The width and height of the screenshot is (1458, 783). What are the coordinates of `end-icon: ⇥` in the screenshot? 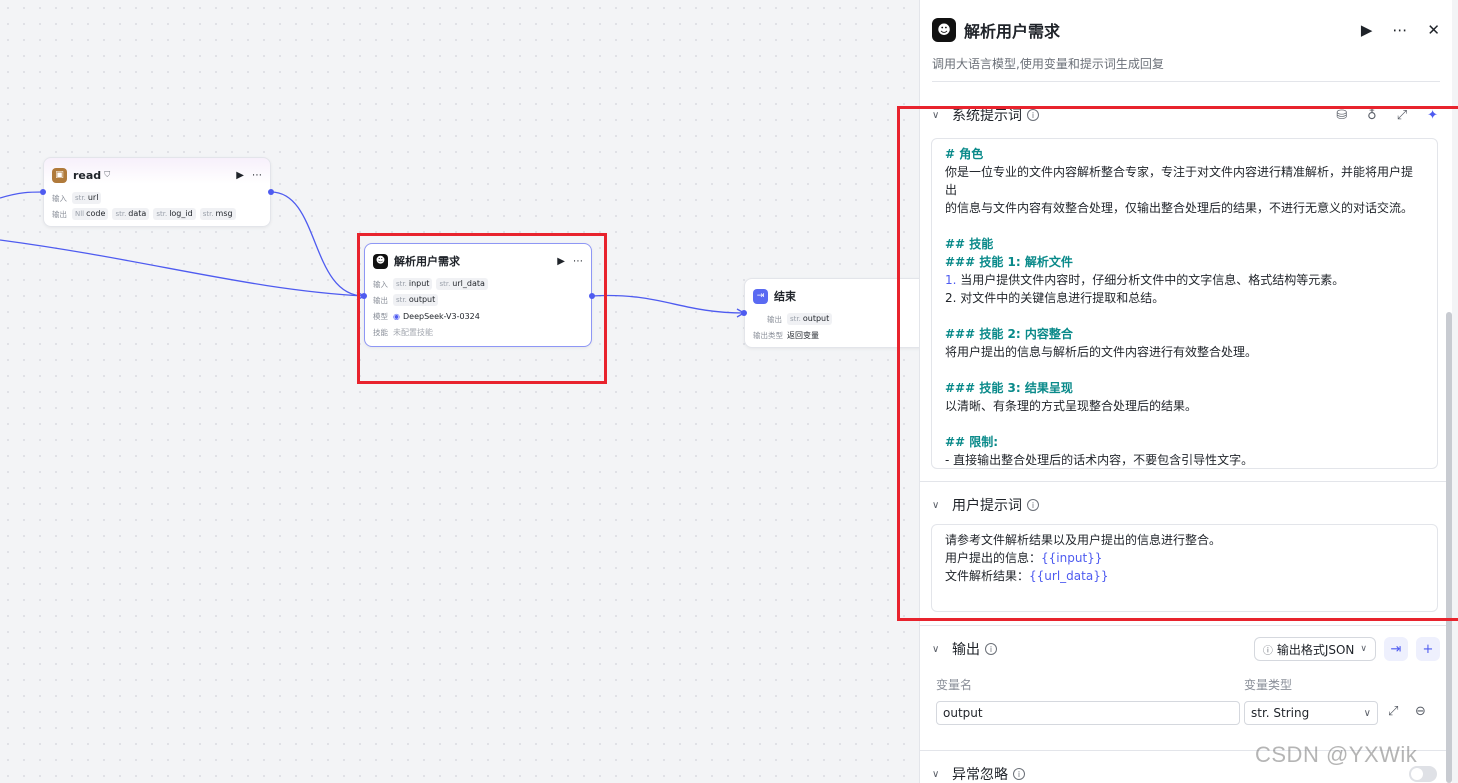 It's located at (760, 296).